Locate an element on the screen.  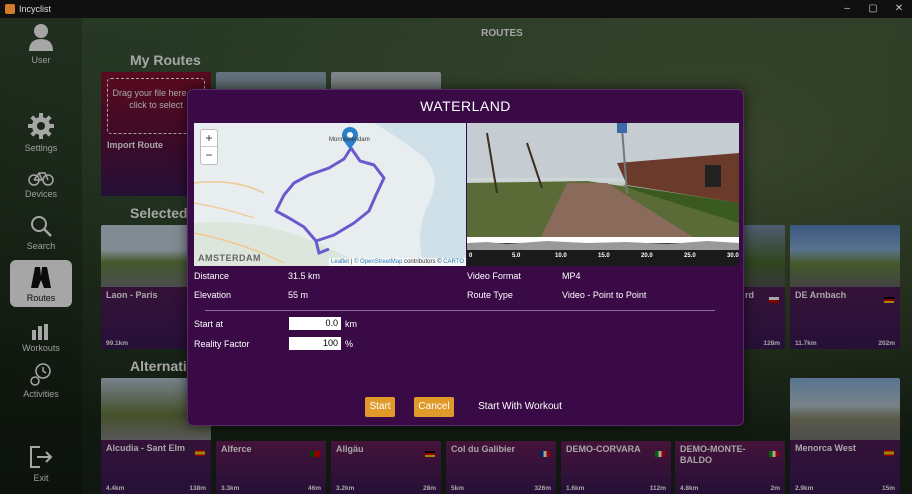
osm-link: © OpenStreetMap is located at coordinates (378, 262).